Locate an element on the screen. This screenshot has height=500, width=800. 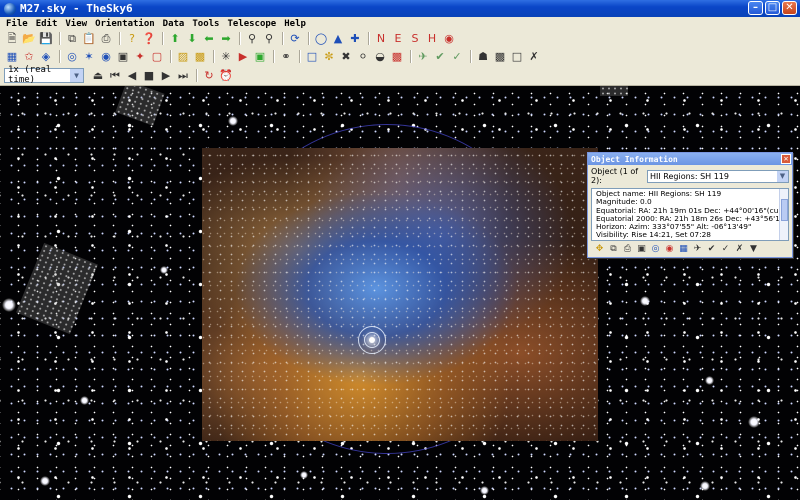
comet-icon: ✖ is located at coordinates (346, 56).